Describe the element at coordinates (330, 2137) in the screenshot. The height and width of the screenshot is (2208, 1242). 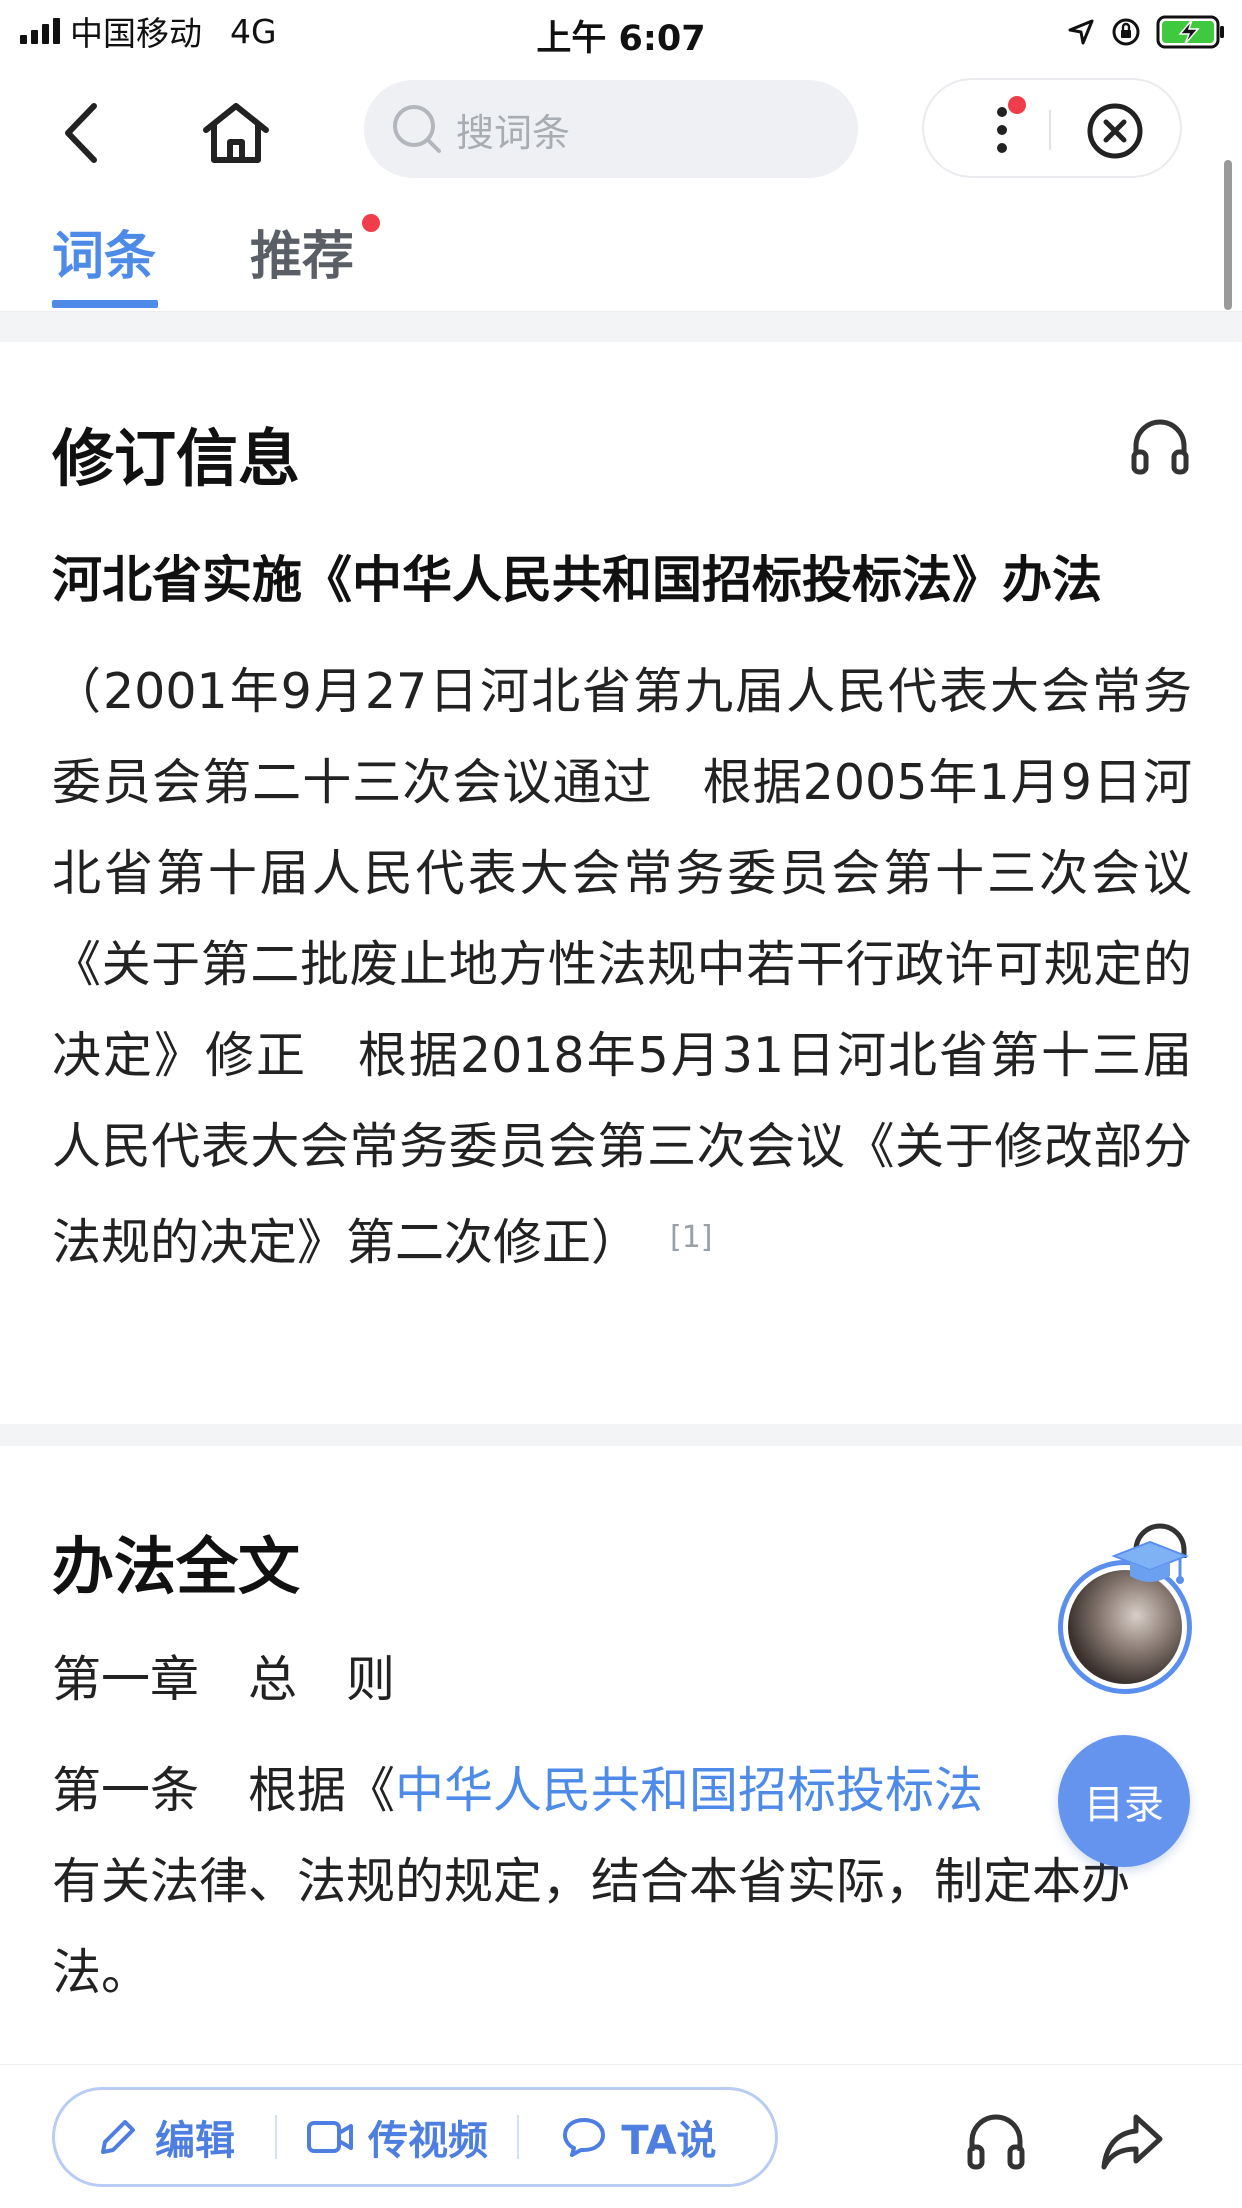
I see `video-camera-icon` at that location.